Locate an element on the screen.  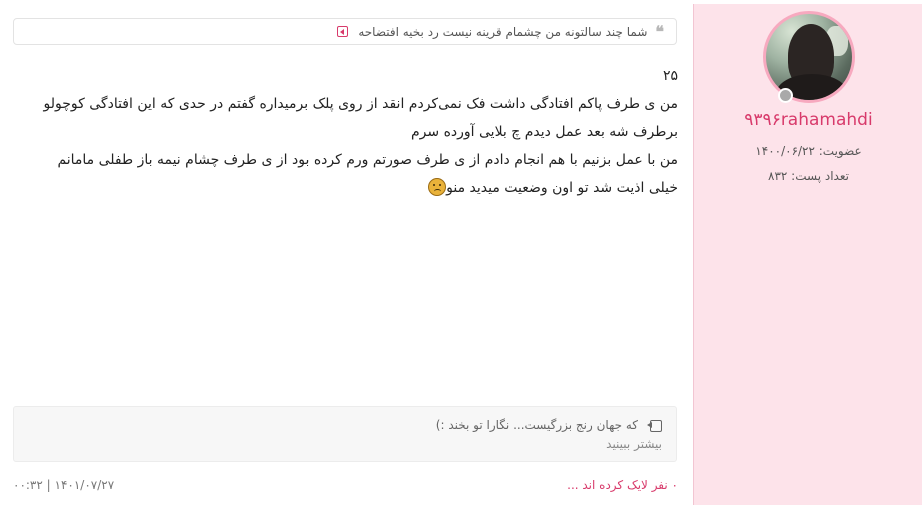
go-to-quoted-post-icon is located at coordinates (343, 31).